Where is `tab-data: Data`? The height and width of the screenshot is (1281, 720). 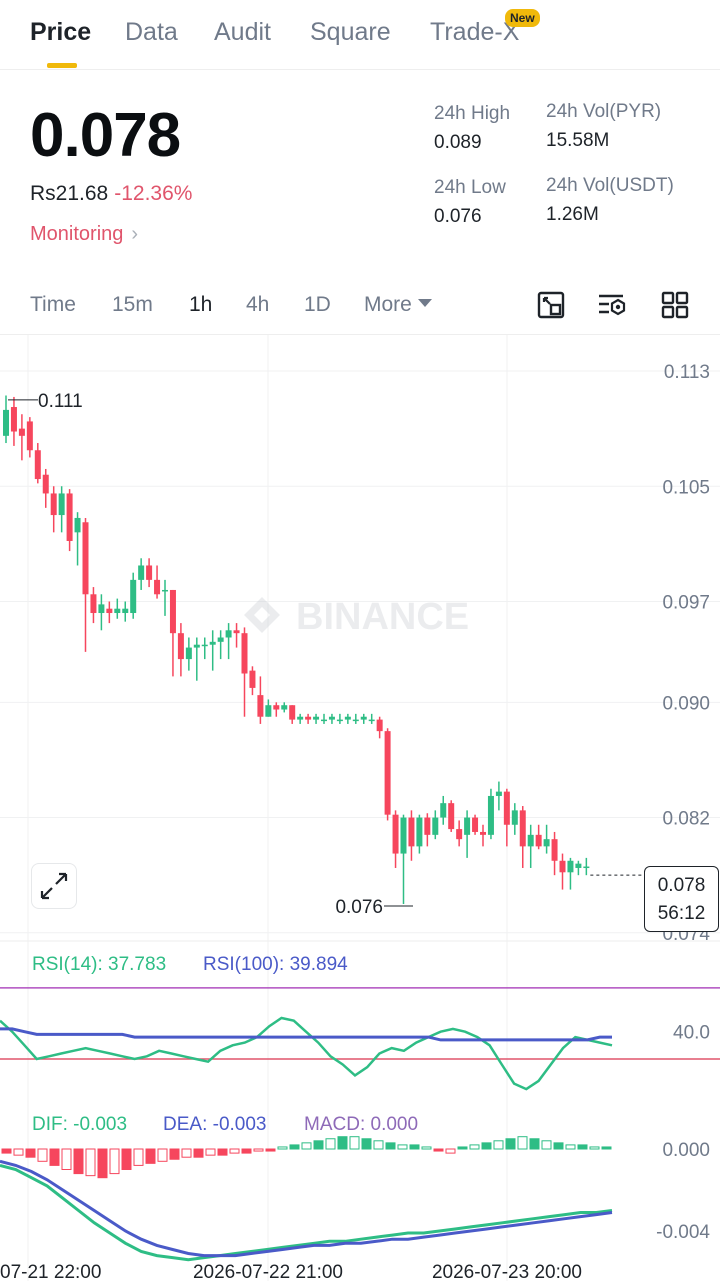 tab-data: Data is located at coordinates (151, 32).